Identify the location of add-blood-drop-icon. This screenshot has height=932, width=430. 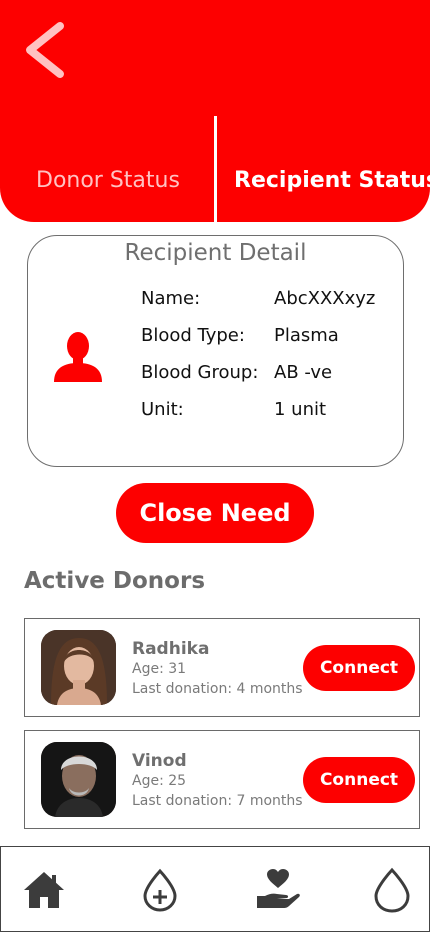
(160, 890).